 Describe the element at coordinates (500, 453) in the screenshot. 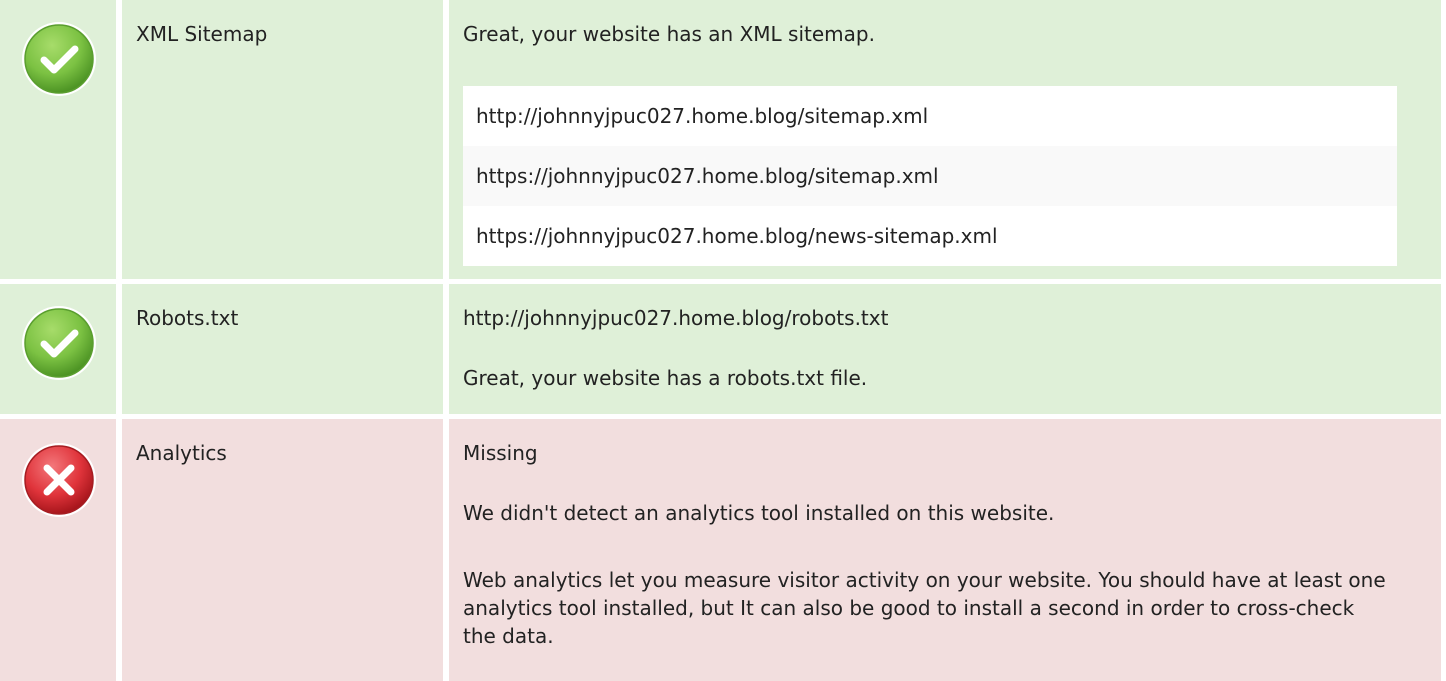

I see `check-value: Missing` at that location.